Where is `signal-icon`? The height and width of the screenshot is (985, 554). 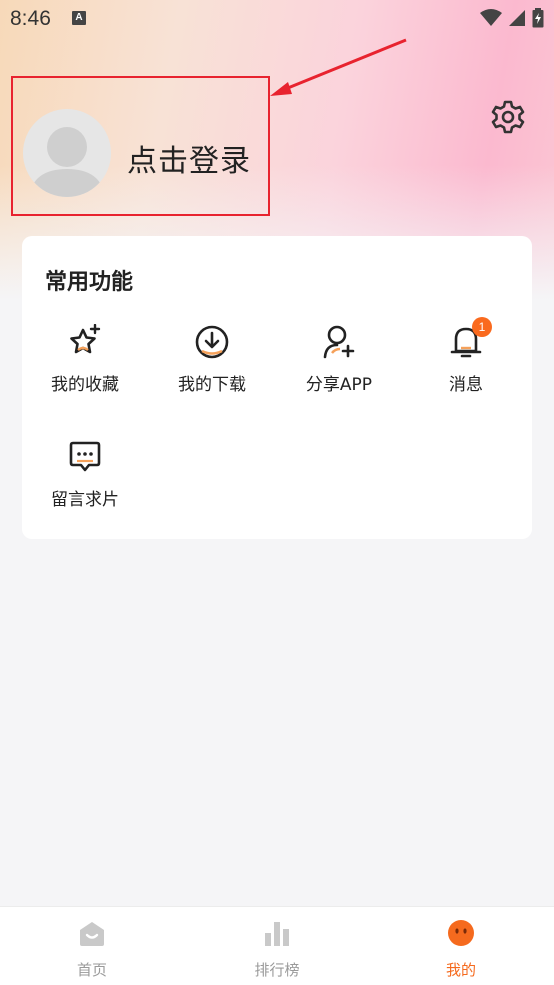 signal-icon is located at coordinates (517, 18).